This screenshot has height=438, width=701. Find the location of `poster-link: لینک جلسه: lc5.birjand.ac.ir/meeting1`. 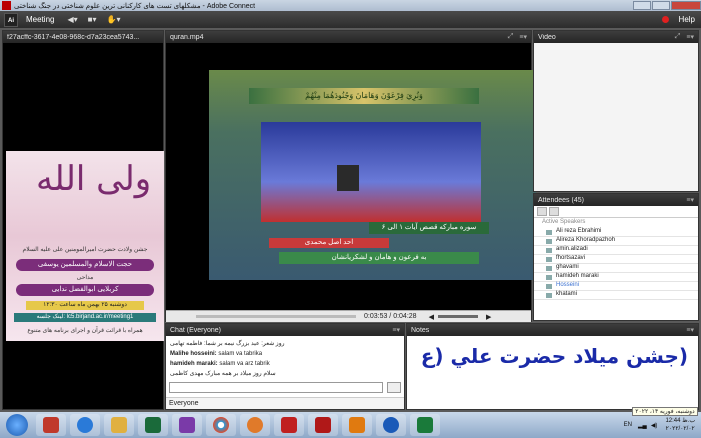

poster-link: لینک جلسه: lc5.birjand.ac.ir/meeting1 is located at coordinates (85, 317).